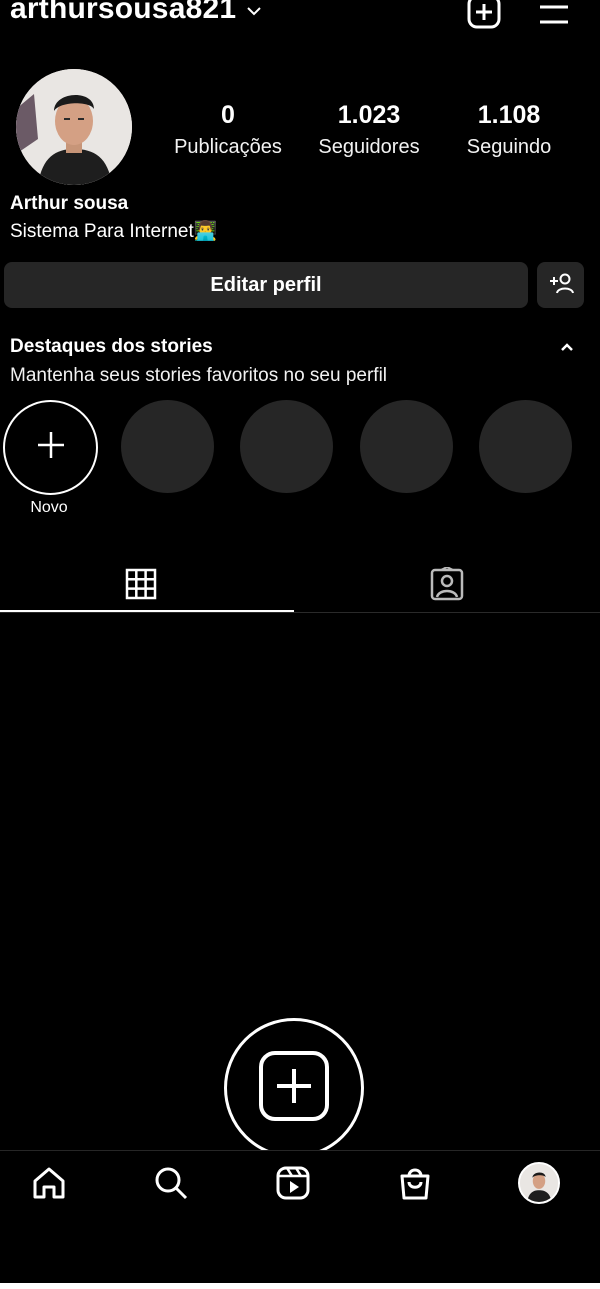  What do you see at coordinates (254, 13) in the screenshot?
I see `chevron-down-icon` at bounding box center [254, 13].